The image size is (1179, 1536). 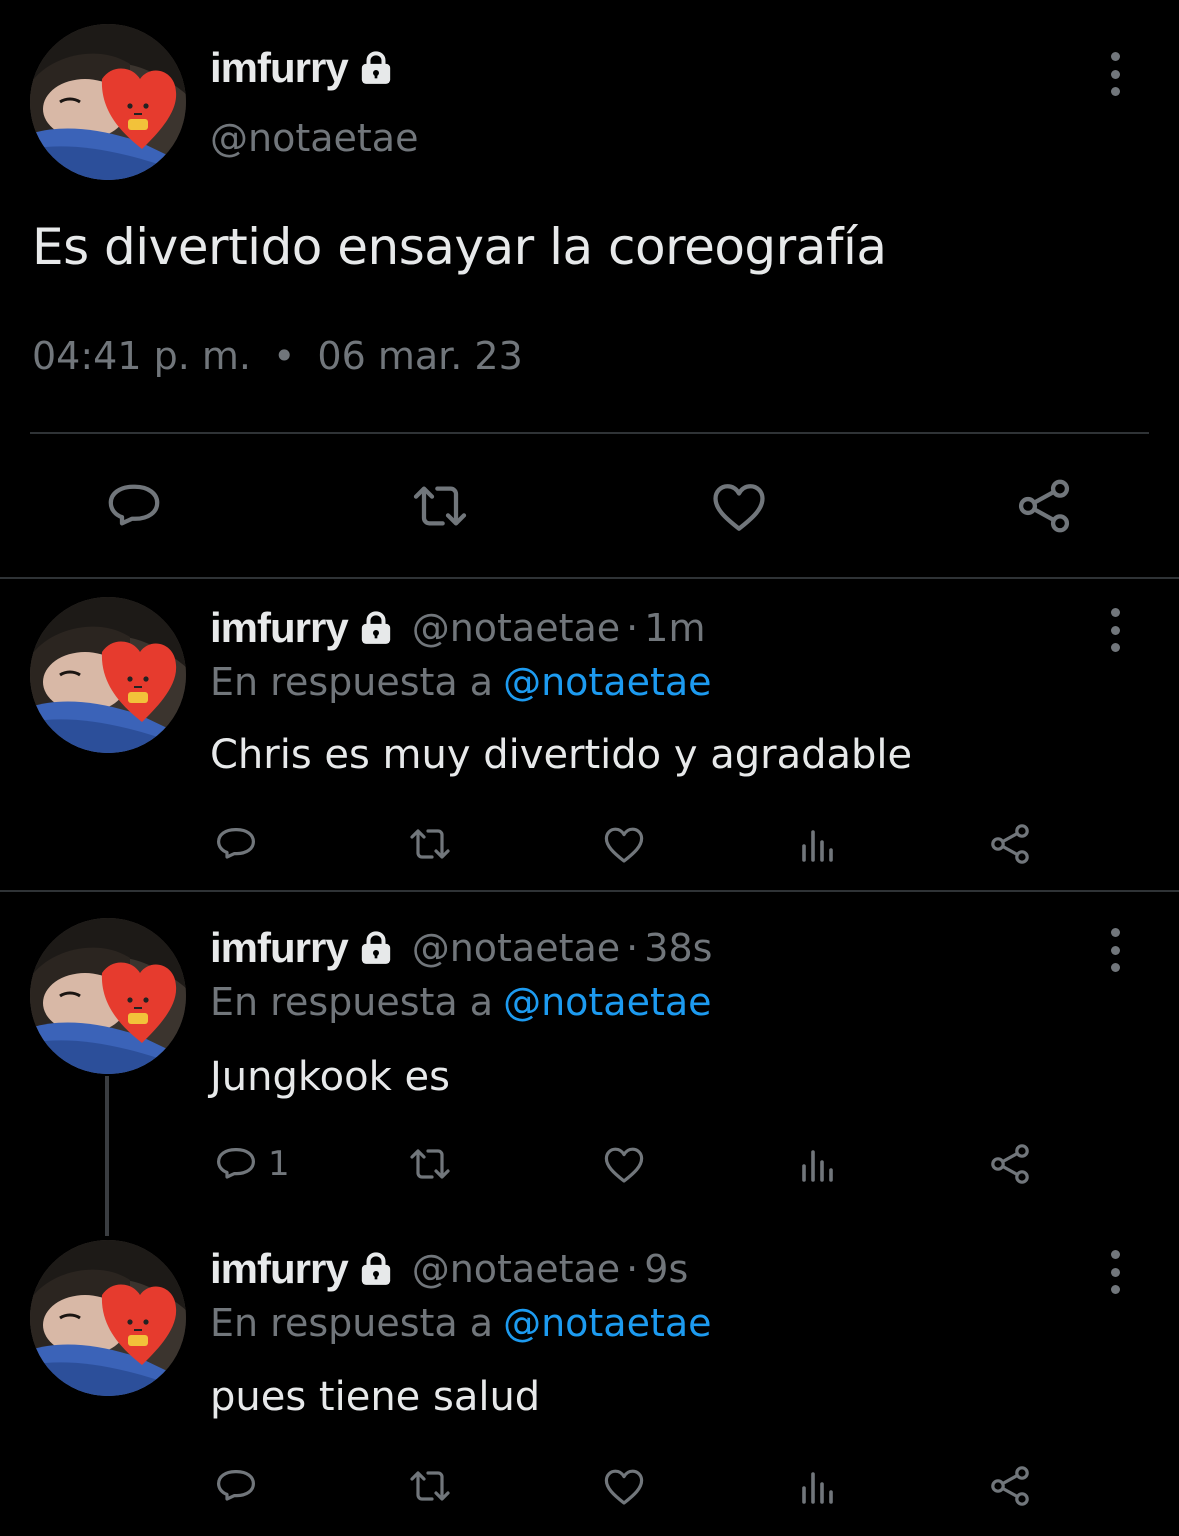 I want to click on tweet-time: 04:41 p. m., so click(x=141, y=356).